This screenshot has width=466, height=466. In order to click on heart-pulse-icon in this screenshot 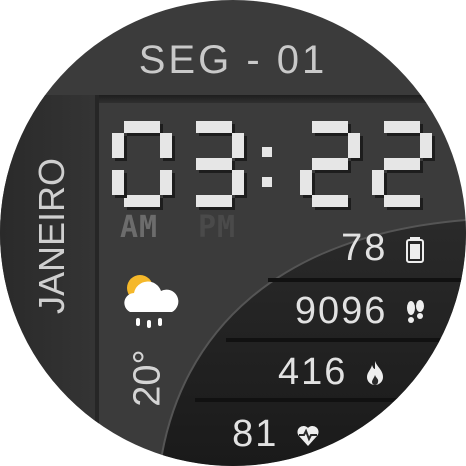, I will do `click(308, 435)`.